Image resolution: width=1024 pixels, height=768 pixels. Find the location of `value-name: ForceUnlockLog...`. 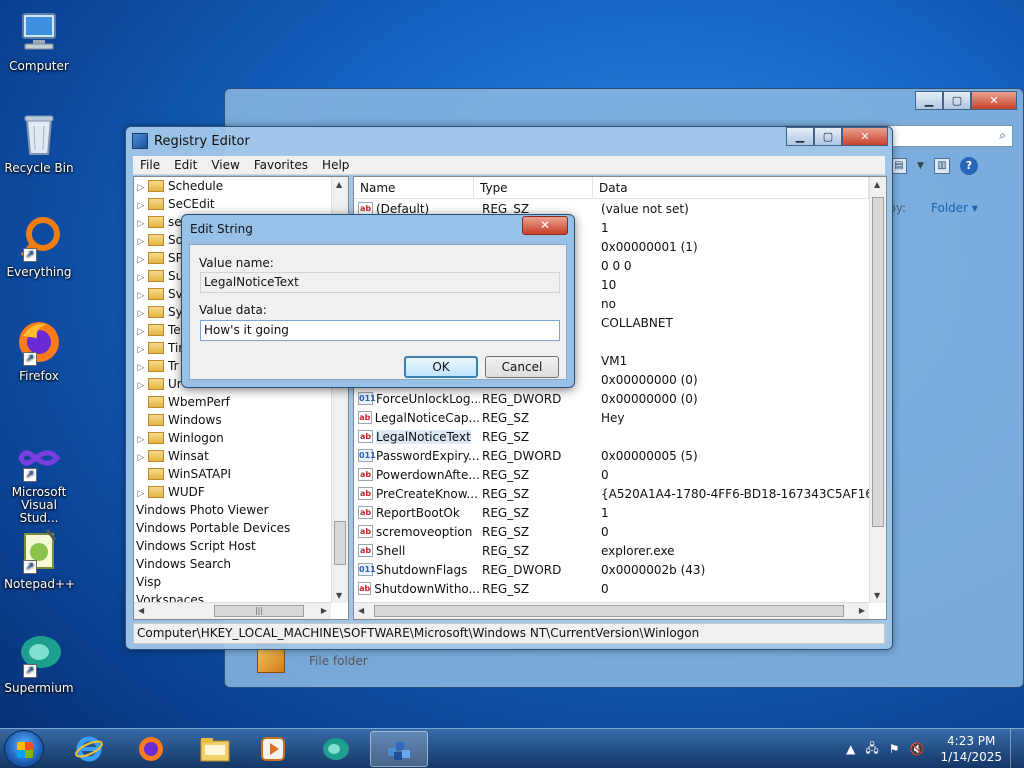

value-name: ForceUnlockLog... is located at coordinates (428, 398).